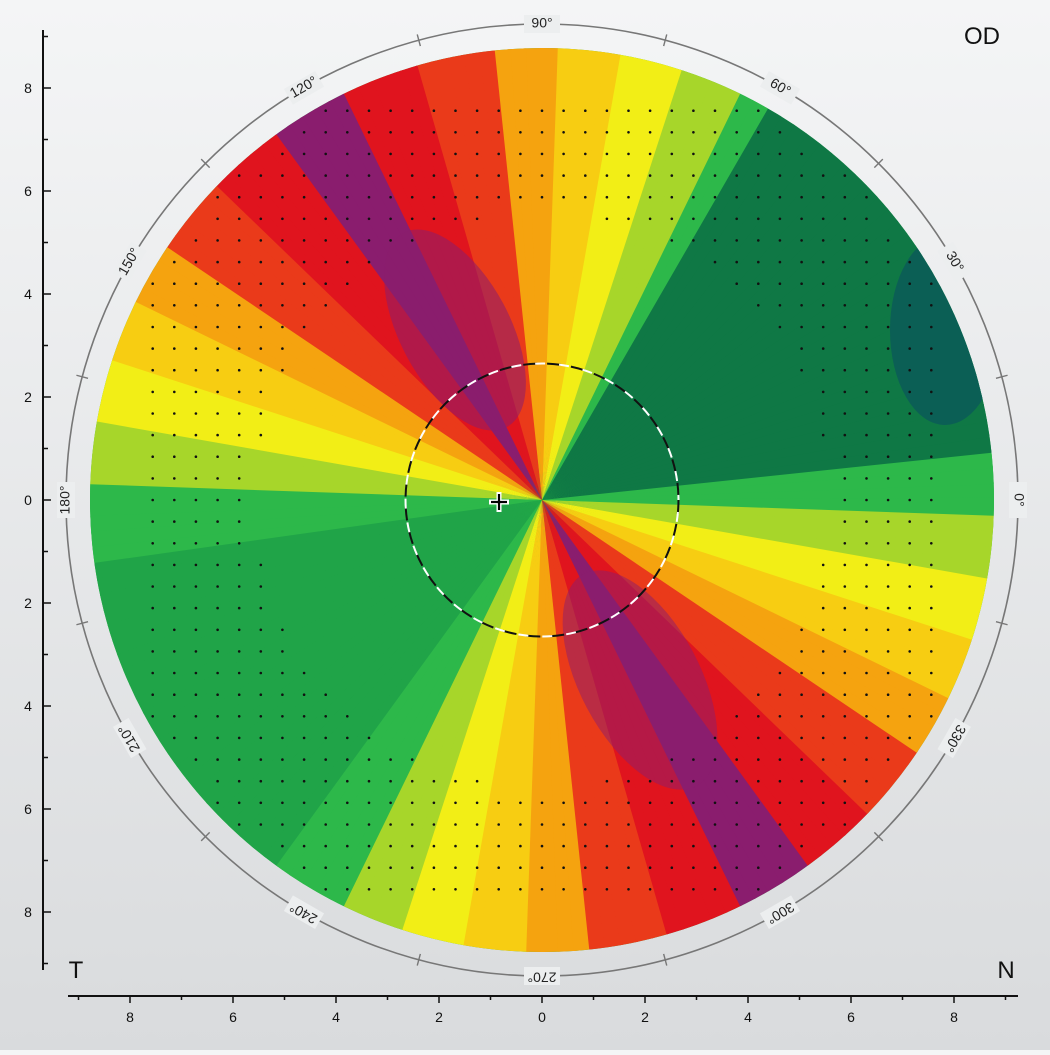  I want to click on y-tick-label: 0, so click(28, 500).